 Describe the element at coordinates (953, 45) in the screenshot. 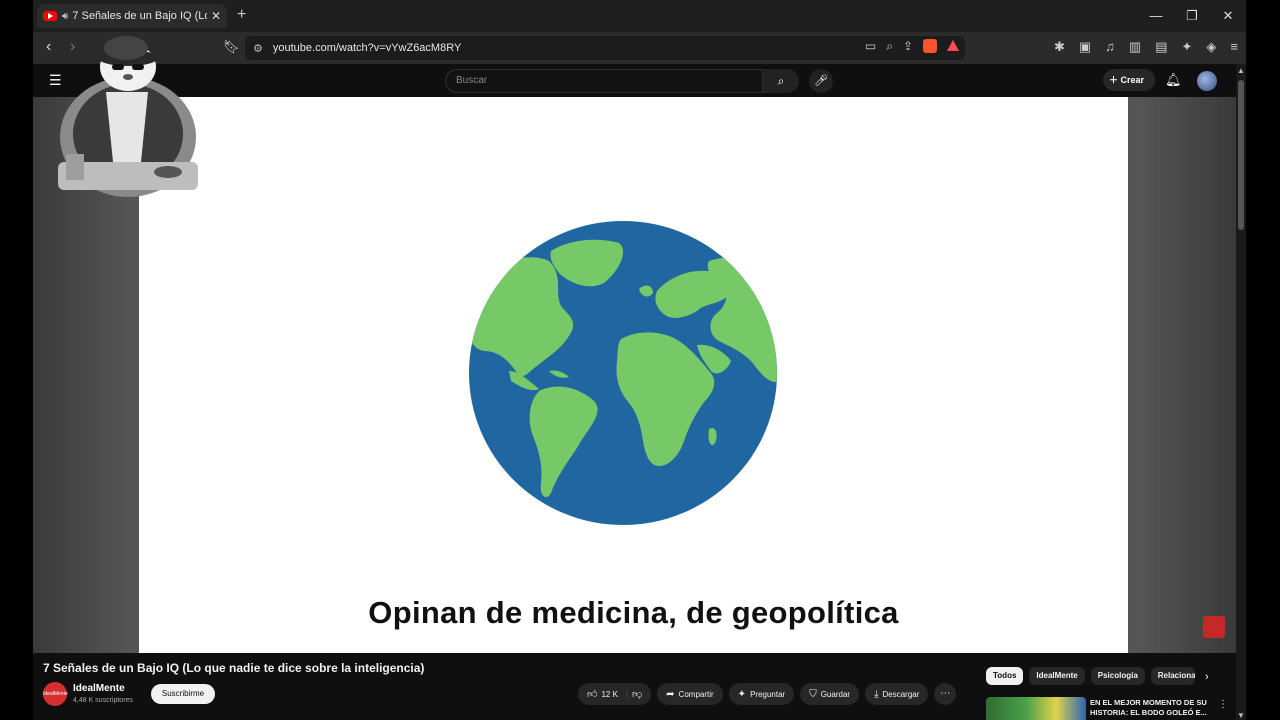

I see `brave-rewards-icon` at that location.